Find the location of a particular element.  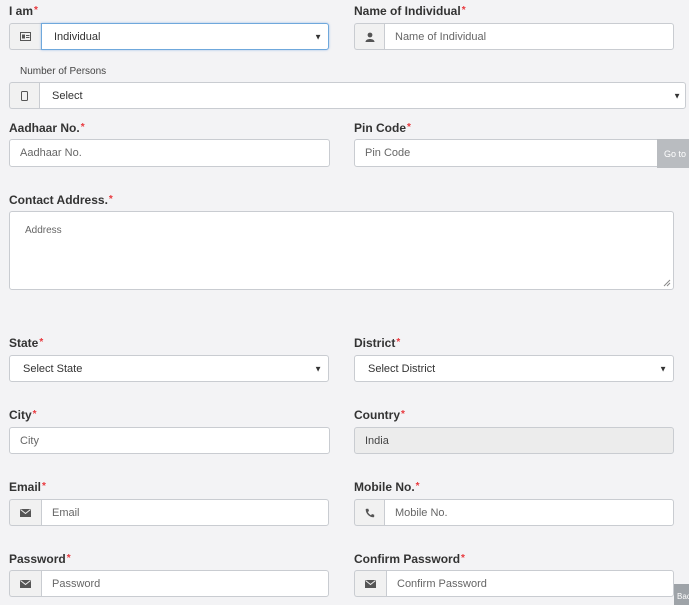

persons-addon is located at coordinates (24, 95).